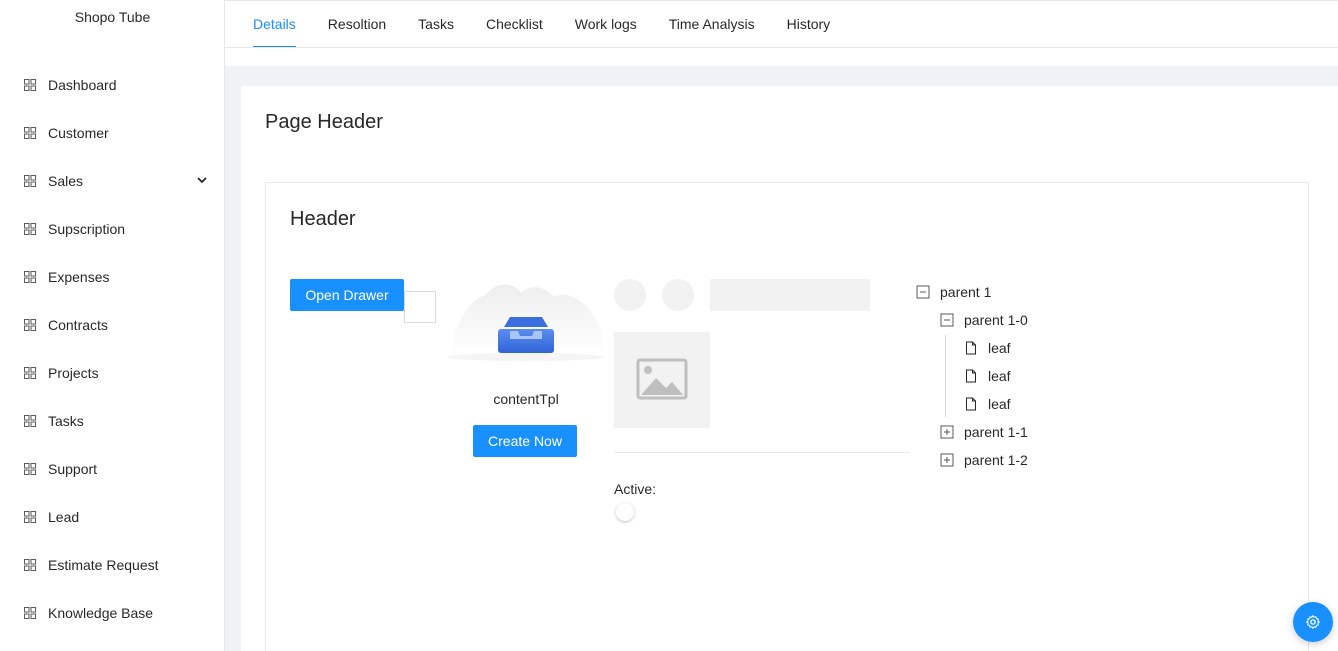  I want to click on drawer-placeholder-box, so click(420, 307).